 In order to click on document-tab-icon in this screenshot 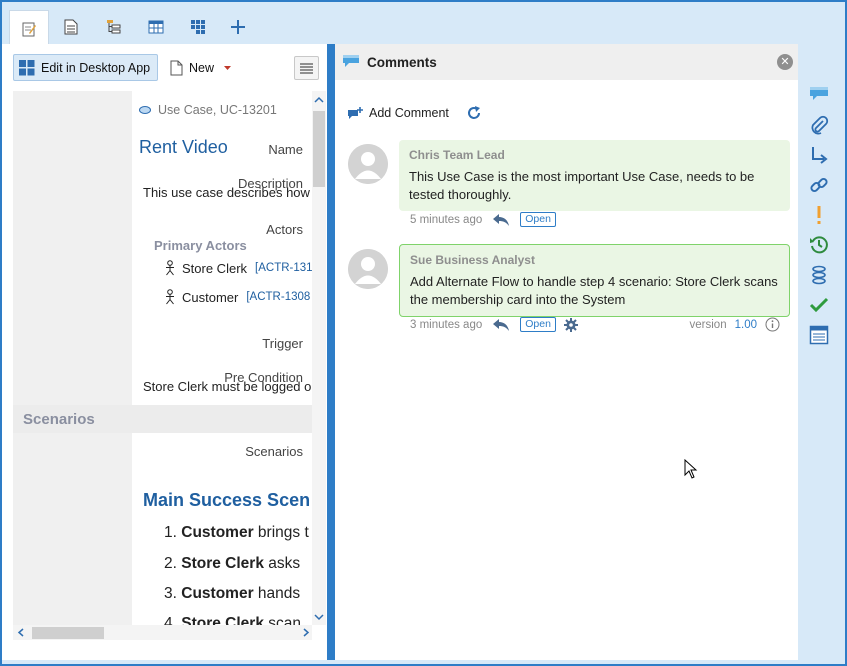, I will do `click(71, 27)`.